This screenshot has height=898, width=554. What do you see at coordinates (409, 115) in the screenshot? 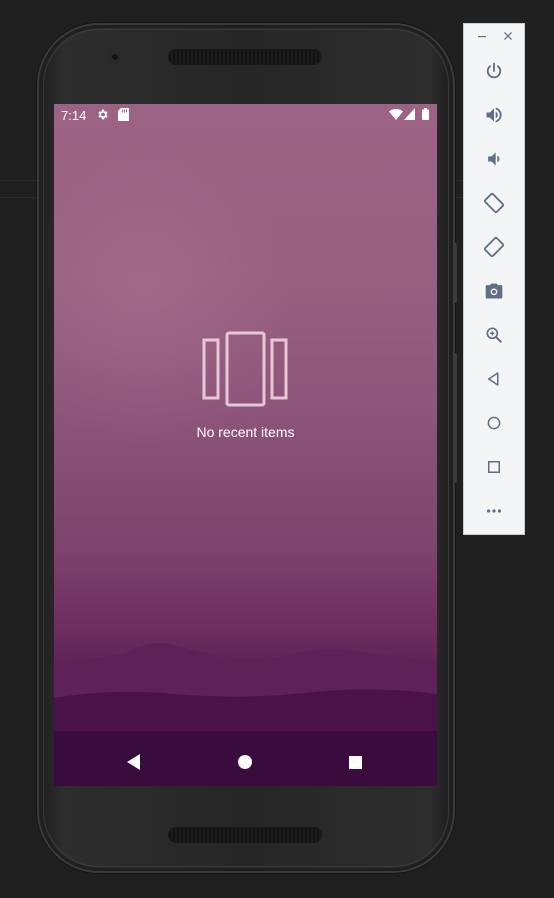
I see `signal-icon` at bounding box center [409, 115].